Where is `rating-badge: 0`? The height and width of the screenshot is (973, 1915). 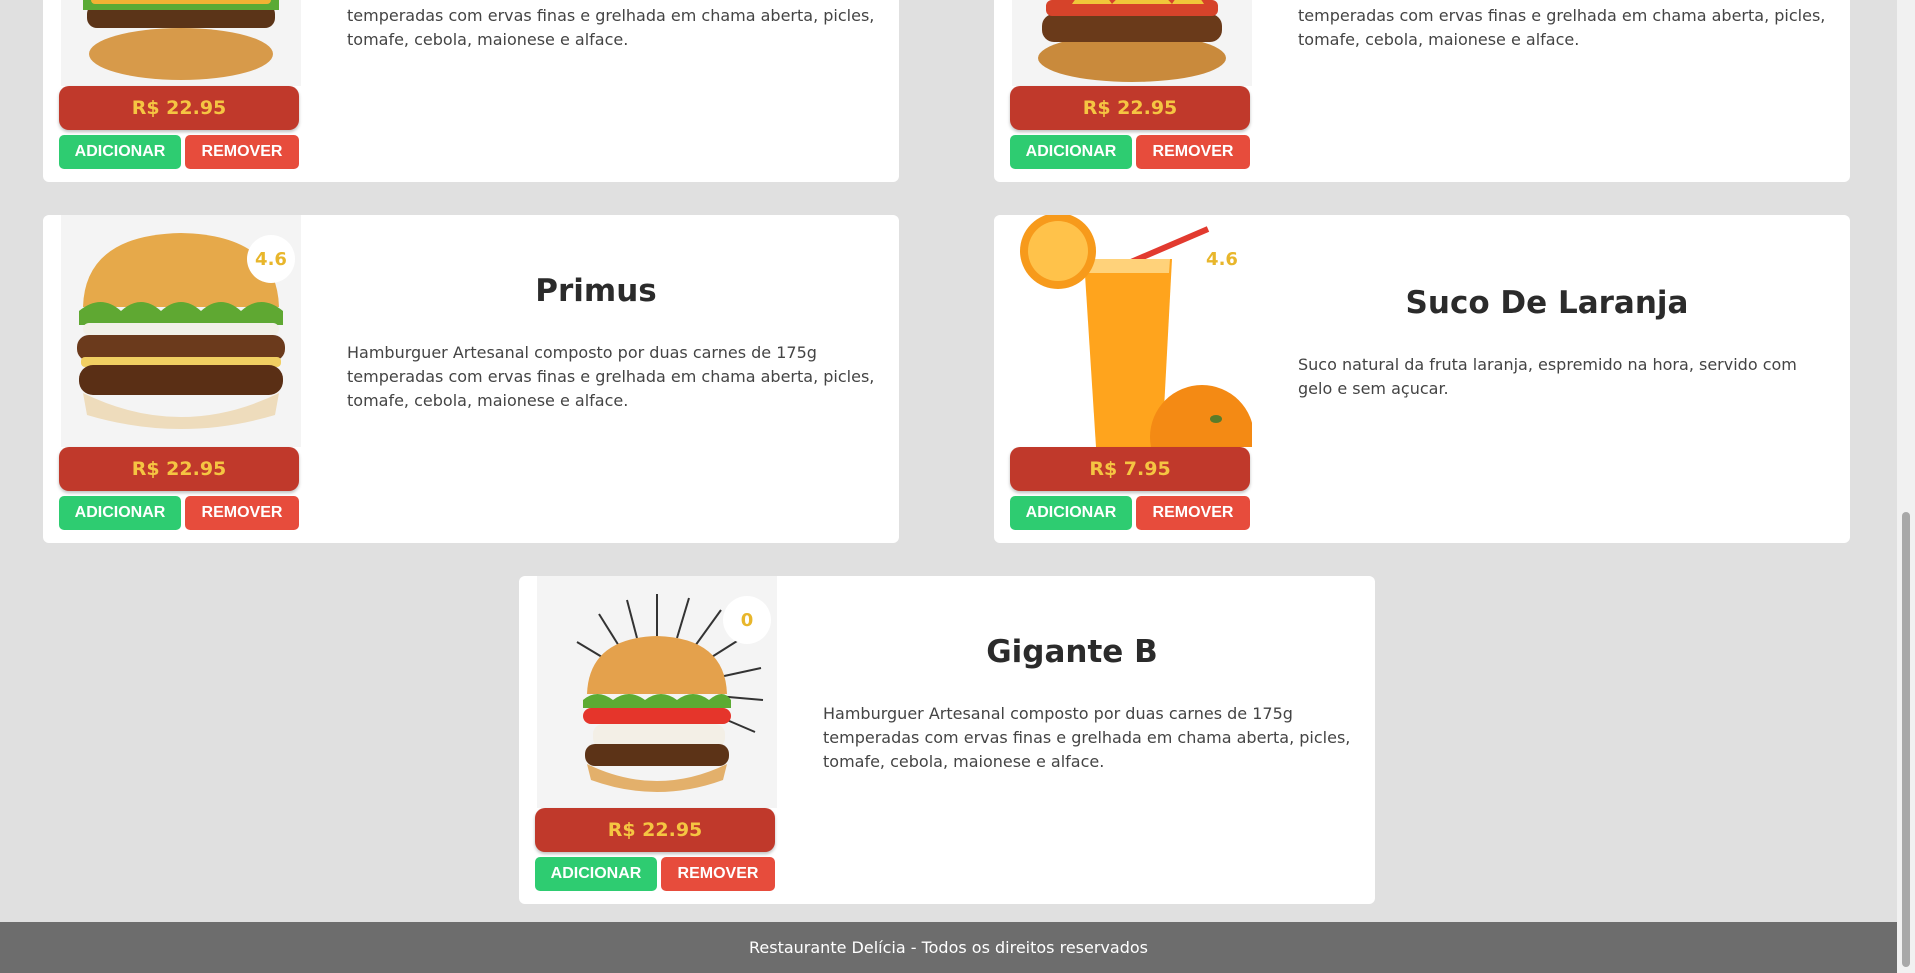 rating-badge: 0 is located at coordinates (747, 620).